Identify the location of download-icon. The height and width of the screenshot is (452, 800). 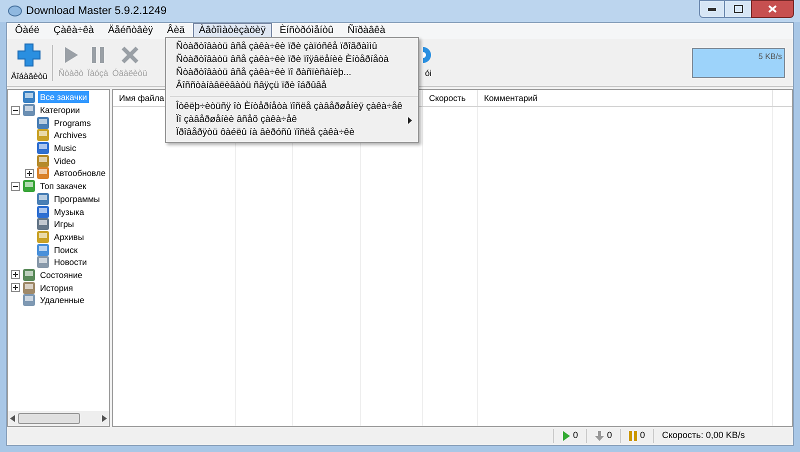
(599, 436).